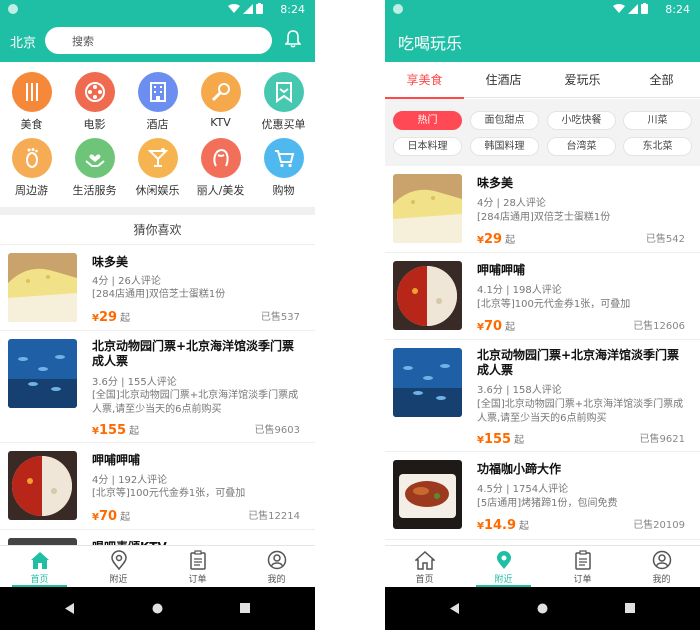  I want to click on item-rating: 4.5分 | 1754人评论, so click(523, 489).